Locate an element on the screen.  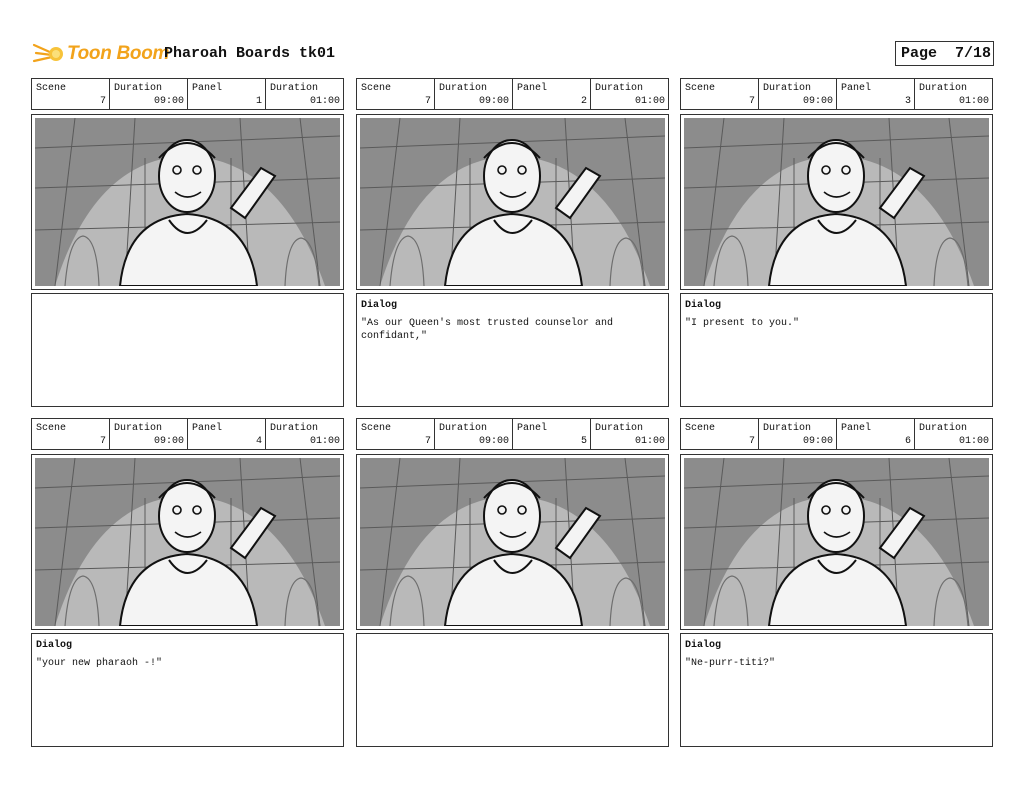
panel-value: 6 is located at coordinates (907, 441).